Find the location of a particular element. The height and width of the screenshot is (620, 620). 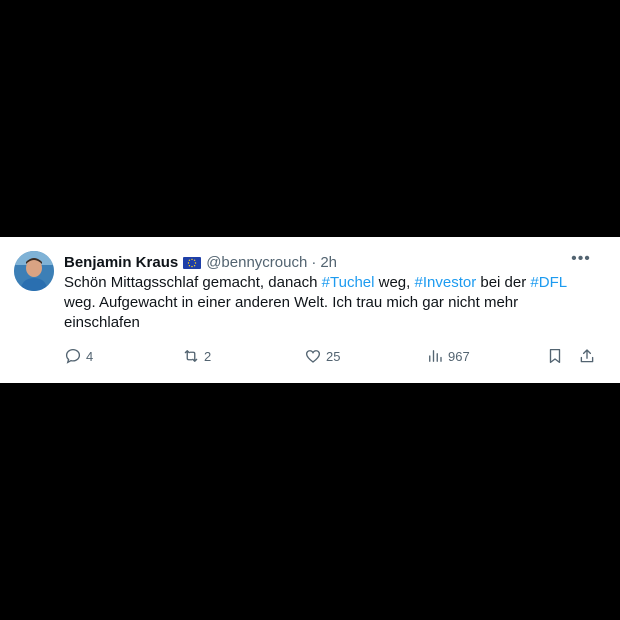

bookmark-icon is located at coordinates (555, 356).